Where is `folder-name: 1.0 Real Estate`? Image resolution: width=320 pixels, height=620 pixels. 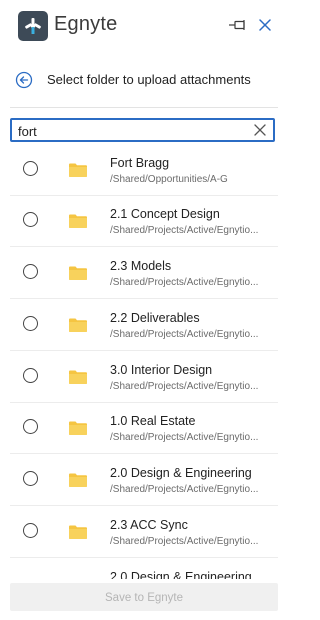 folder-name: 1.0 Real Estate is located at coordinates (153, 421).